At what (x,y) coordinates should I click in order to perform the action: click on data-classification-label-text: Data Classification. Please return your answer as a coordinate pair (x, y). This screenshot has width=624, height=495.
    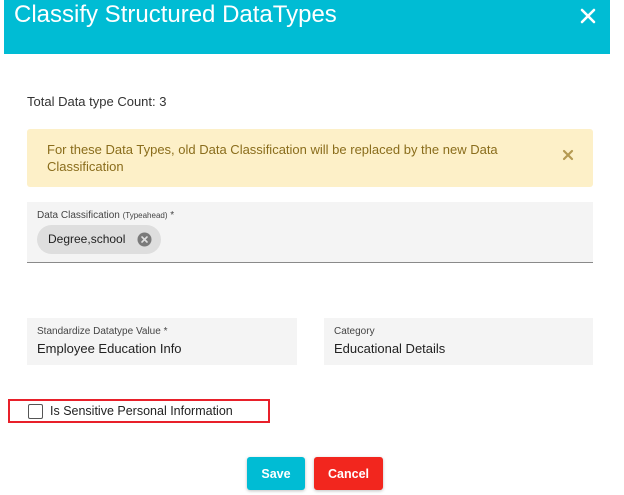
    Looking at the image, I should click on (78, 215).